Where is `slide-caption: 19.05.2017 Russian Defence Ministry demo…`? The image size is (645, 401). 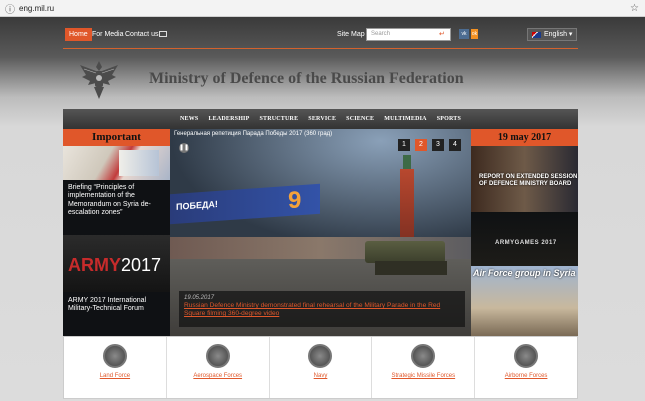 slide-caption: 19.05.2017 Russian Defence Ministry demo… is located at coordinates (322, 309).